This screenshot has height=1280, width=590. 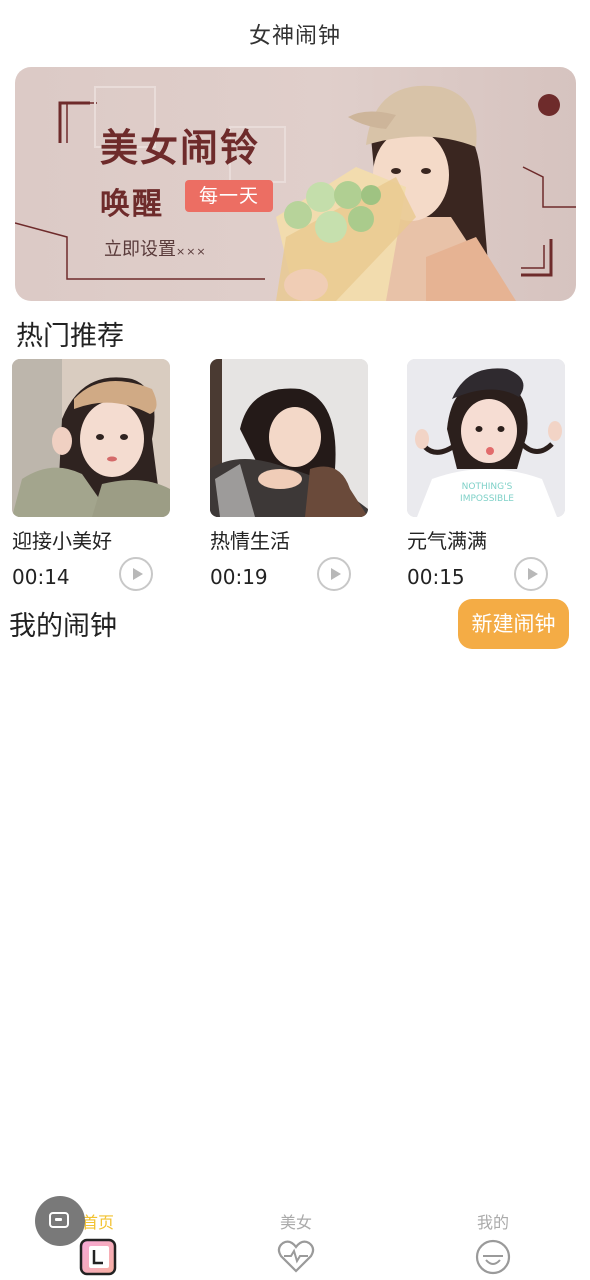 I want to click on floating-window-button, so click(x=60, y=1221).